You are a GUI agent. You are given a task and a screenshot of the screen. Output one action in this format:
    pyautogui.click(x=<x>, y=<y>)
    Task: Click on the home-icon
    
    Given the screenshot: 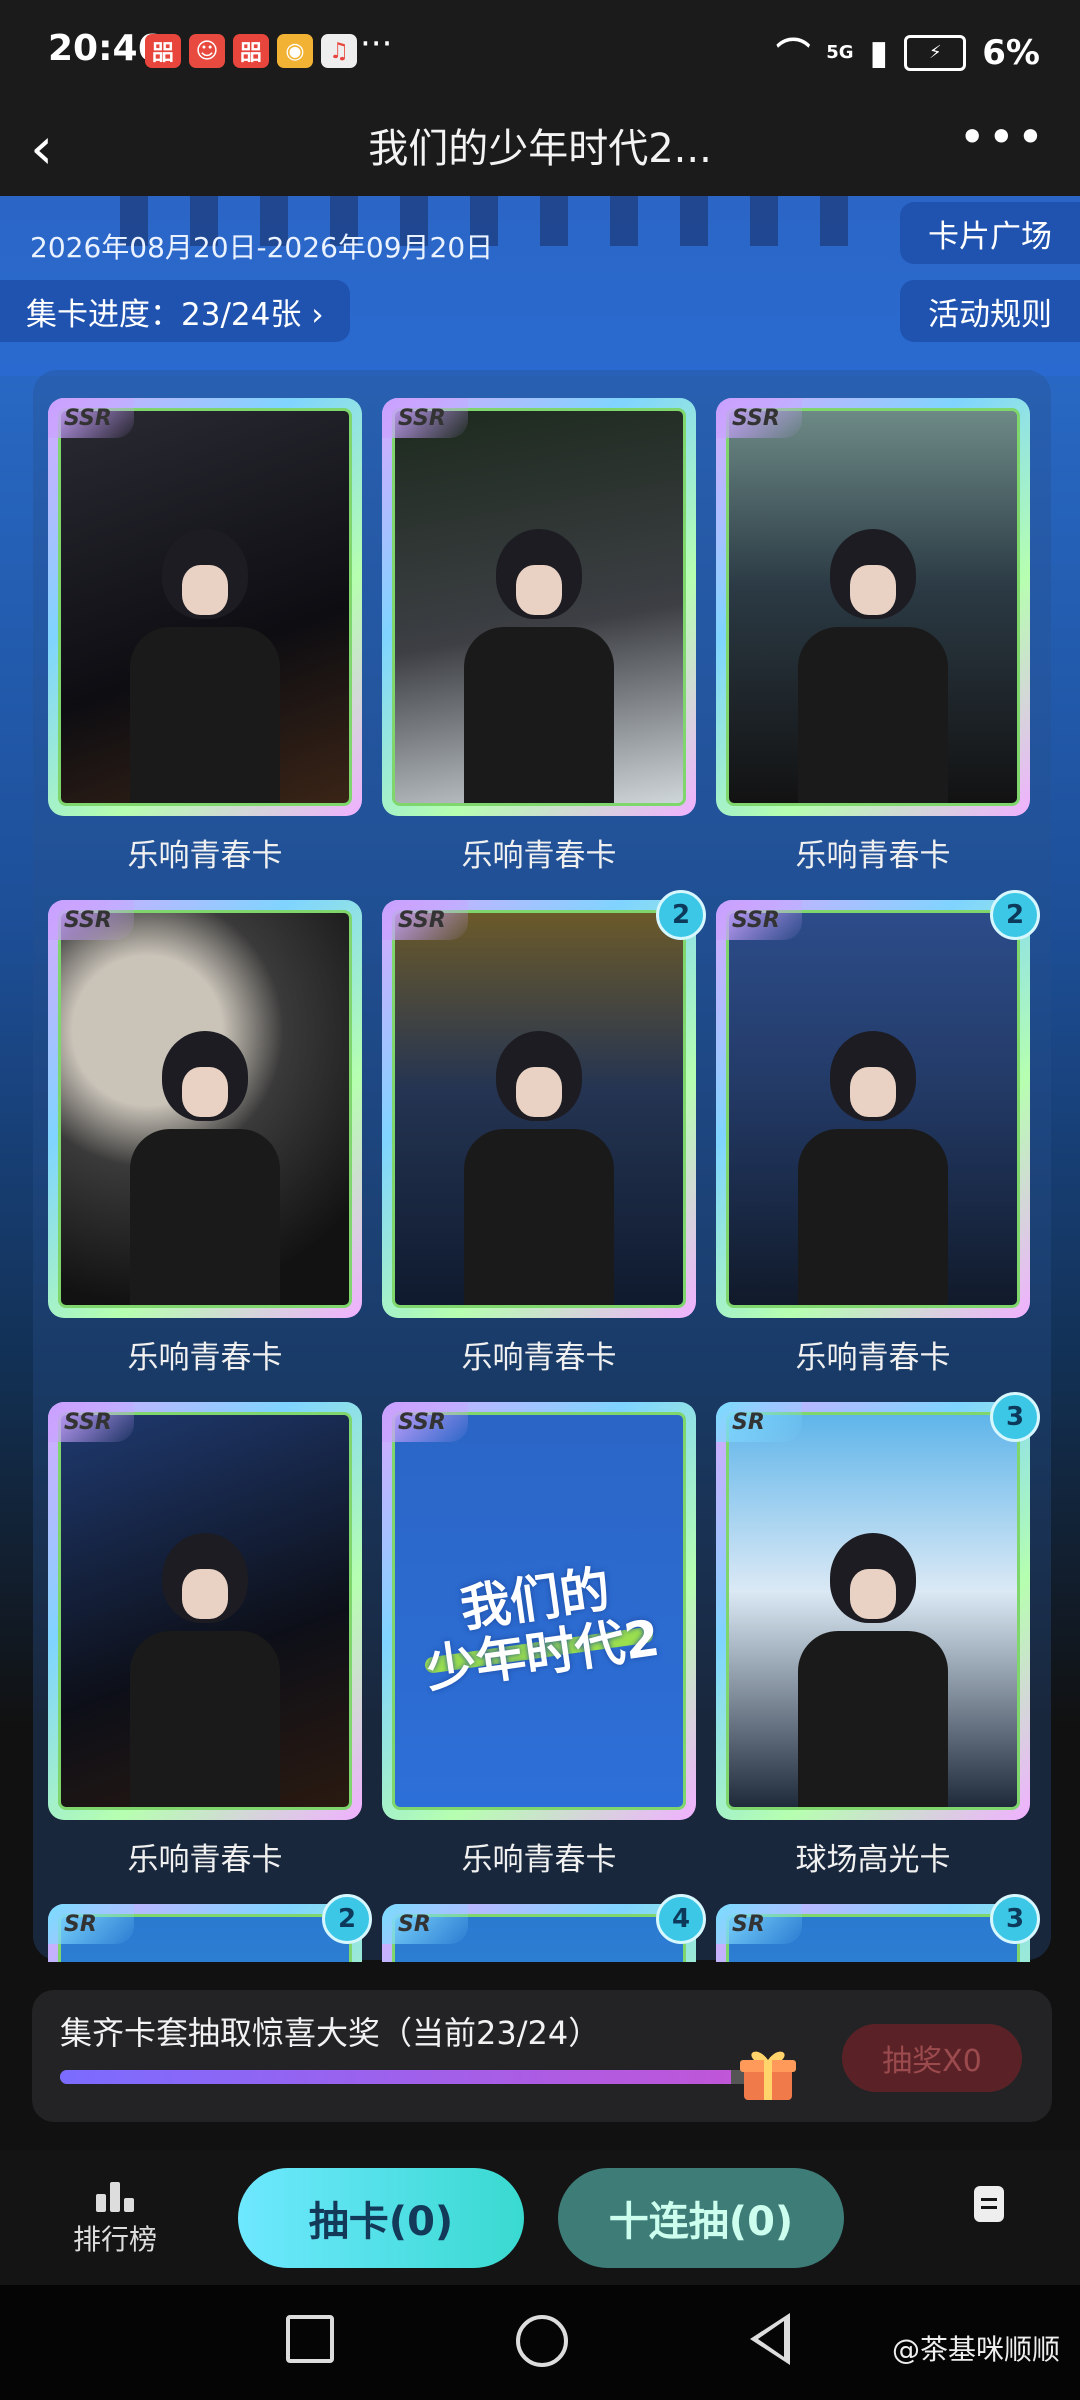 What is the action you would take?
    pyautogui.click(x=542, y=2341)
    